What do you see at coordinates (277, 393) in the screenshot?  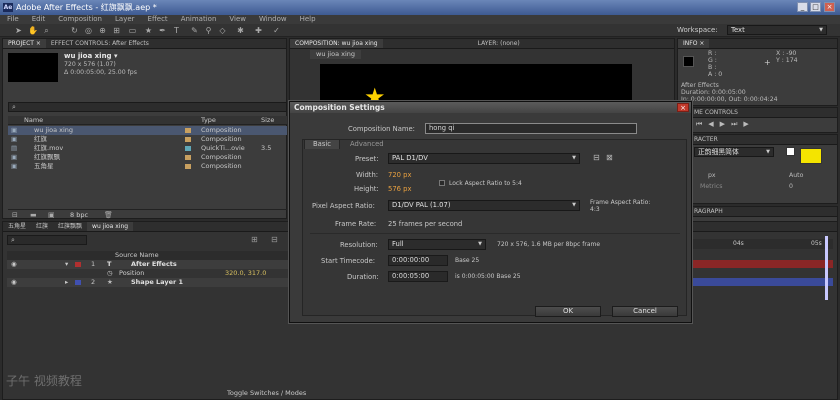 I see `toggle-switches-modes: Toggle Switches / Modes` at bounding box center [277, 393].